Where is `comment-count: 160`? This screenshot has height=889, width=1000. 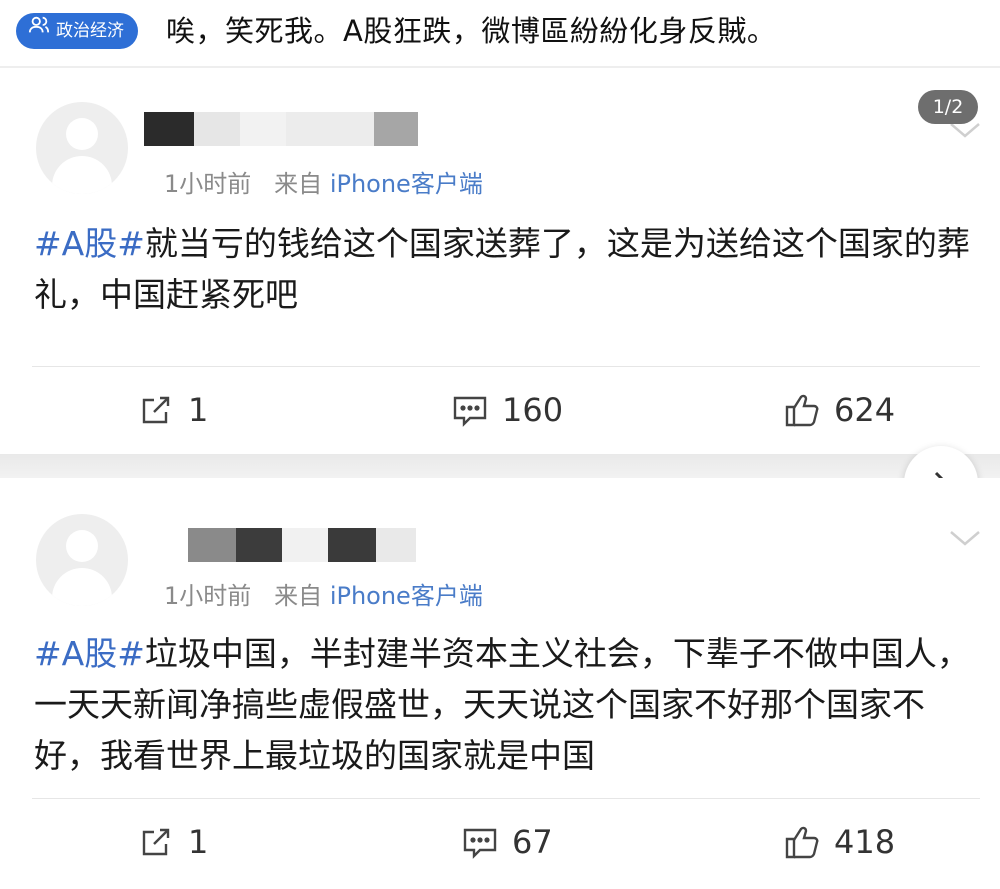
comment-count: 160 is located at coordinates (533, 410).